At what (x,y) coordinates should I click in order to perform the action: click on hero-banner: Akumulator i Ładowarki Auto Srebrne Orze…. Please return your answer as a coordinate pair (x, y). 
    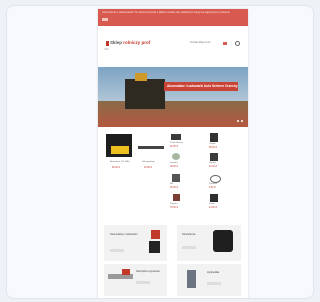
    Looking at the image, I should click on (201, 86).